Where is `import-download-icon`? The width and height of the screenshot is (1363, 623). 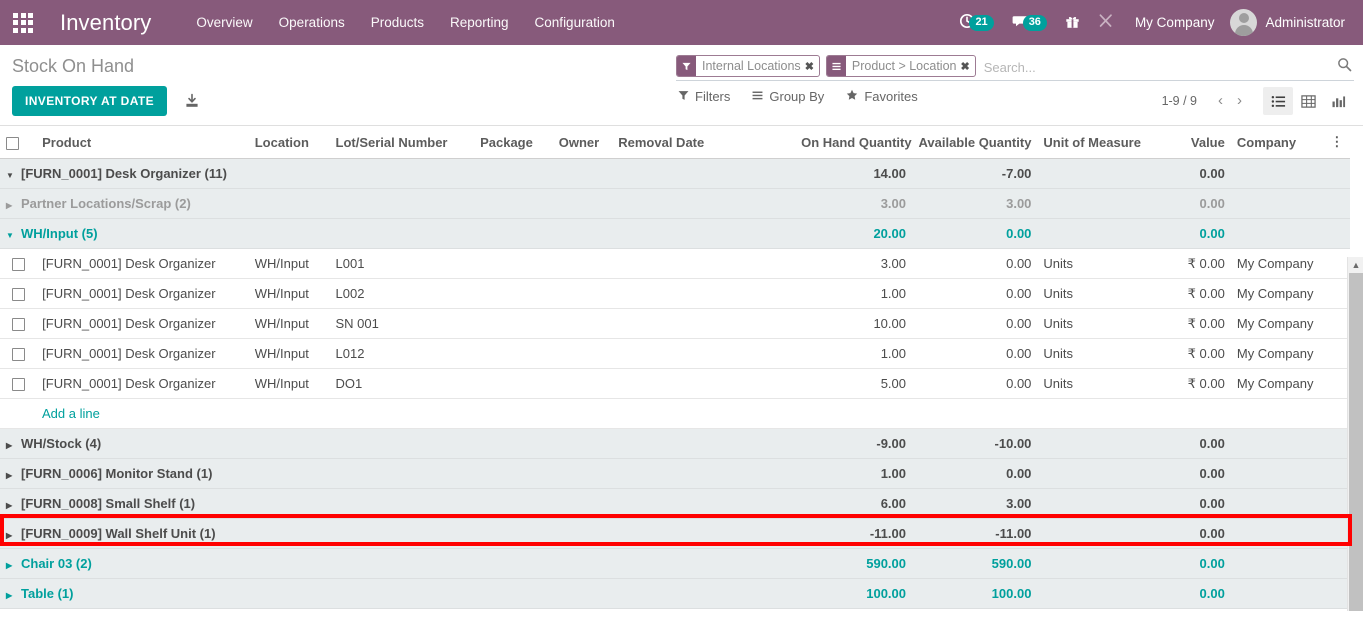 import-download-icon is located at coordinates (192, 101).